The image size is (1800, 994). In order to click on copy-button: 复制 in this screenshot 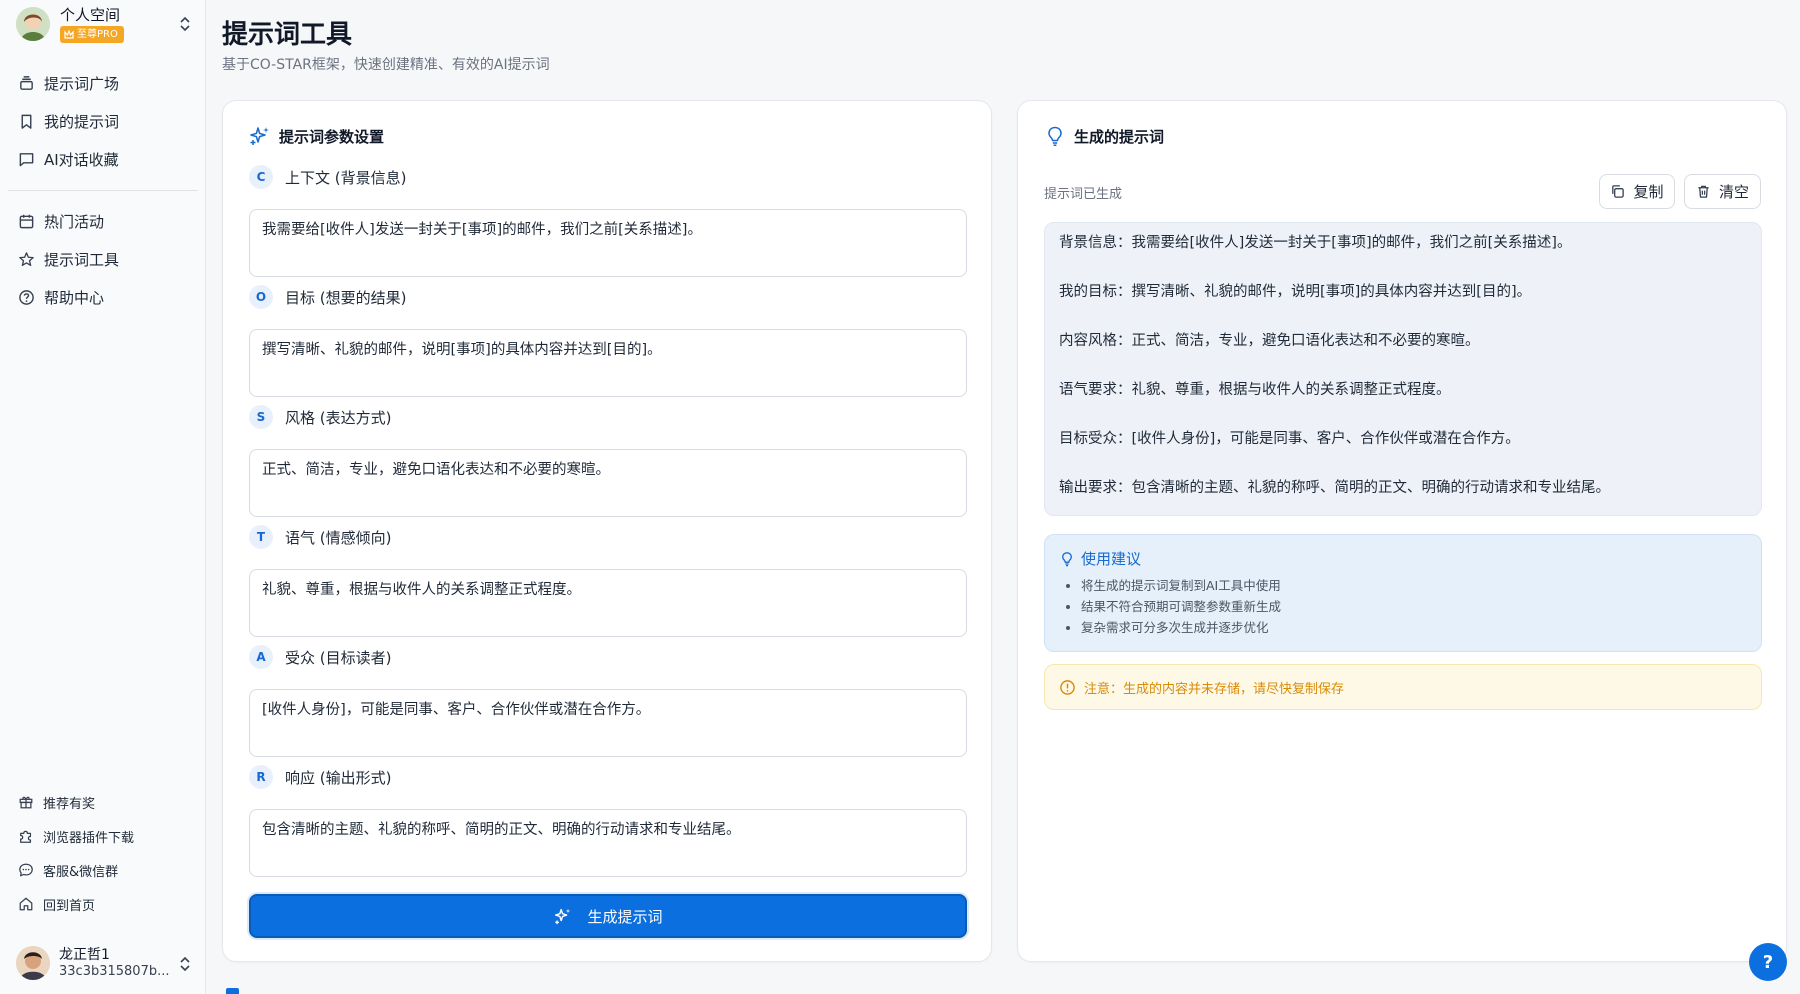, I will do `click(1637, 191)`.